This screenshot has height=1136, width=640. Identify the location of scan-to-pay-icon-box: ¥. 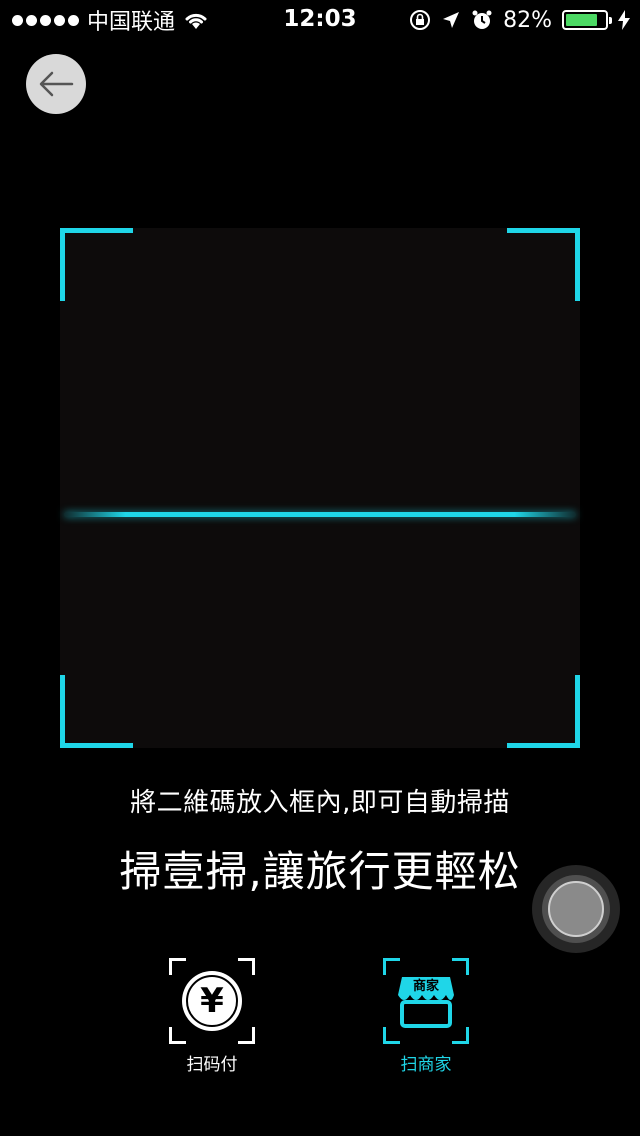
(212, 1001).